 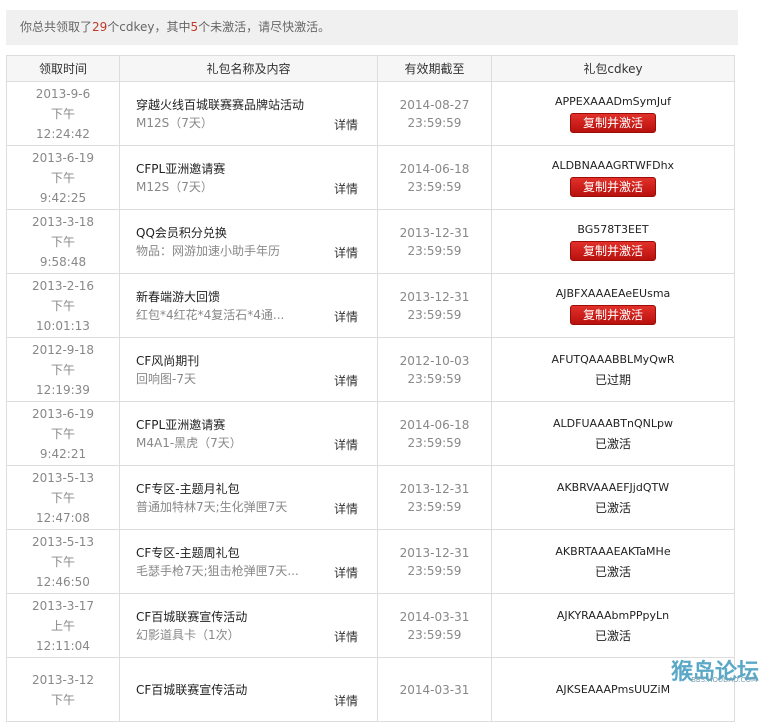 I want to click on claim-time-cell: 2013-2-16 下午 10:01:13, so click(x=63, y=305).